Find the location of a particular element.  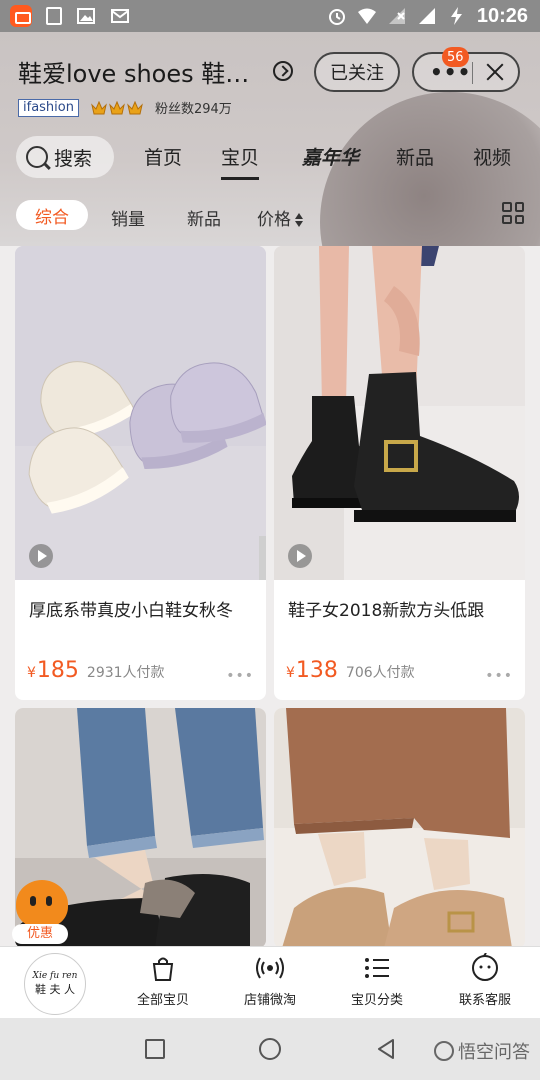

watermark-text: 悟空问答 is located at coordinates (494, 1052).